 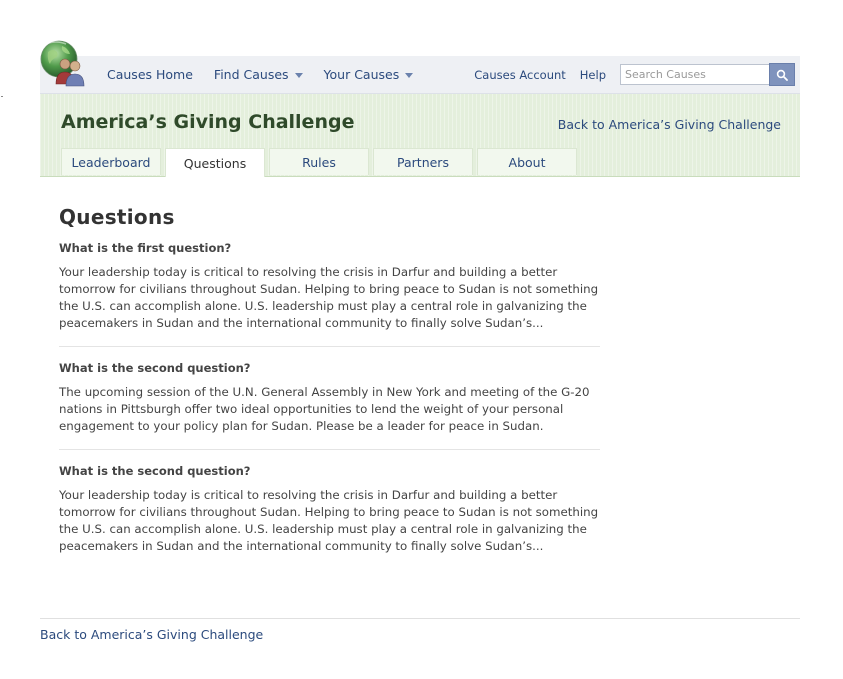 I want to click on tab-questions: Questions, so click(x=215, y=162).